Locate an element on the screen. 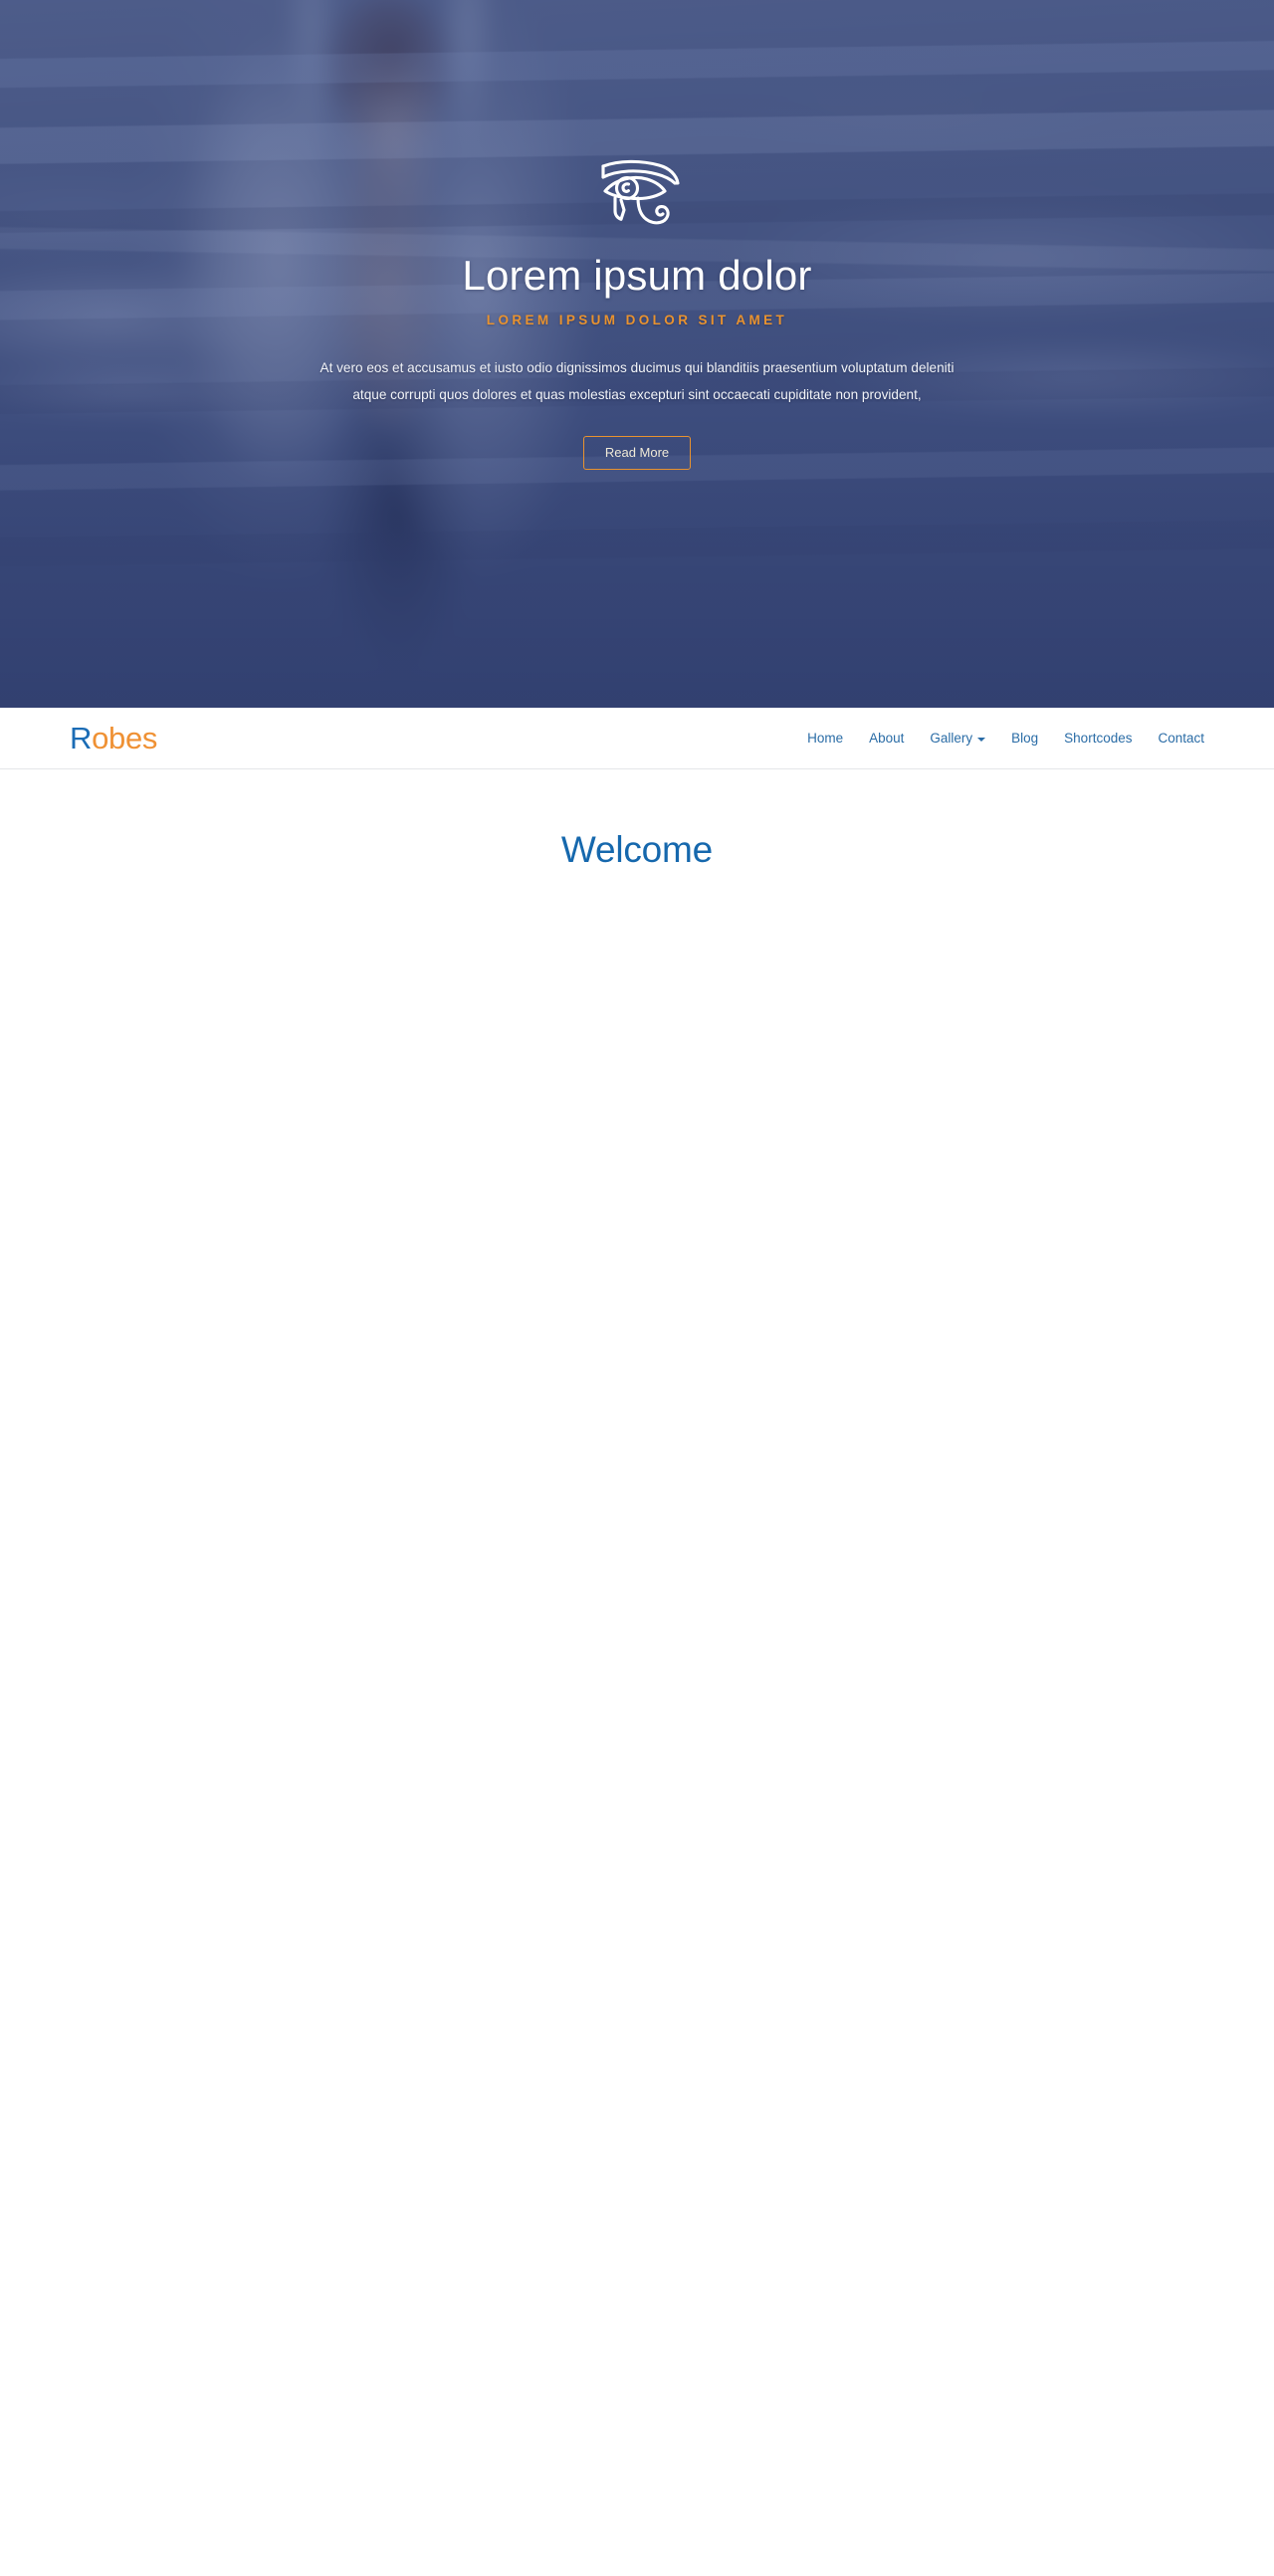 Image resolution: width=1274 pixels, height=2576 pixels. nav-link-shortcodes: Shortcodes is located at coordinates (1098, 738).